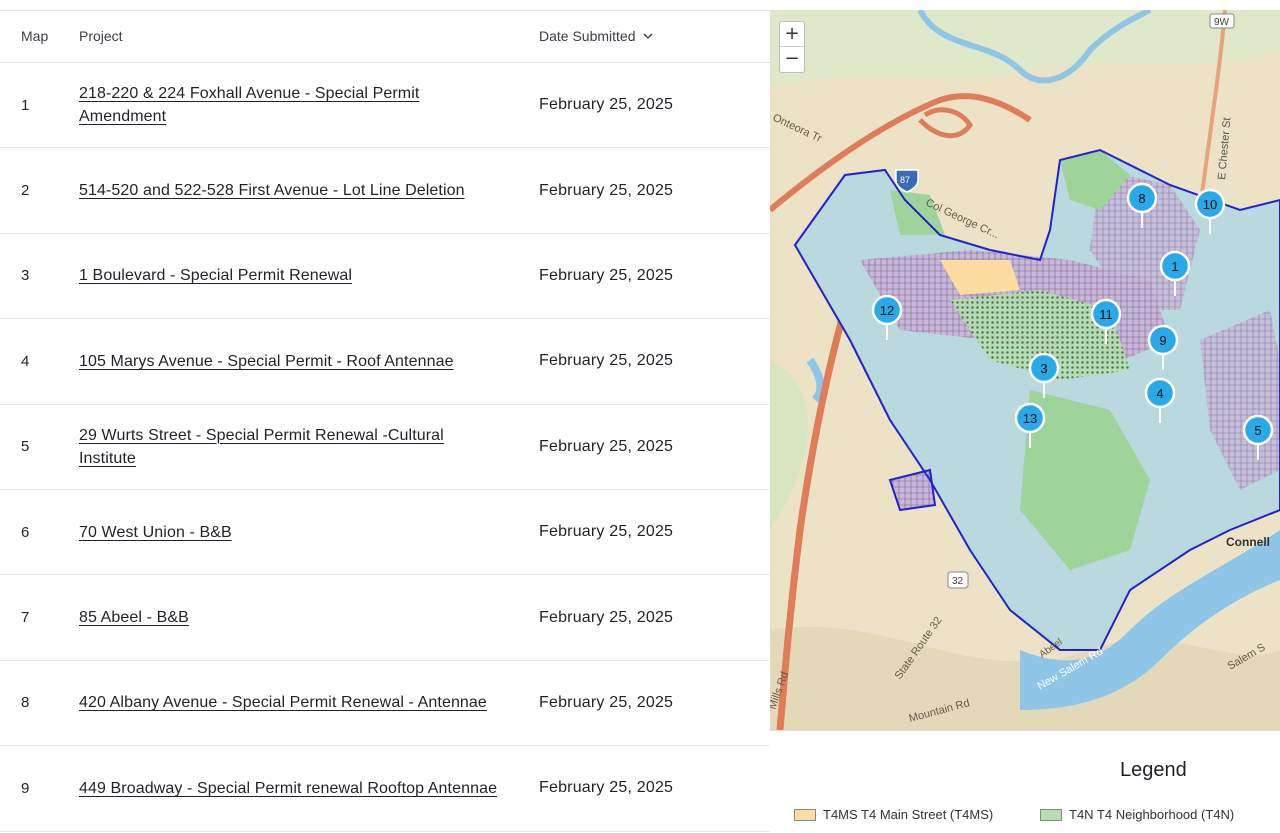 This screenshot has height=833, width=1280. What do you see at coordinates (1174, 266) in the screenshot?
I see `marker-label: 1` at bounding box center [1174, 266].